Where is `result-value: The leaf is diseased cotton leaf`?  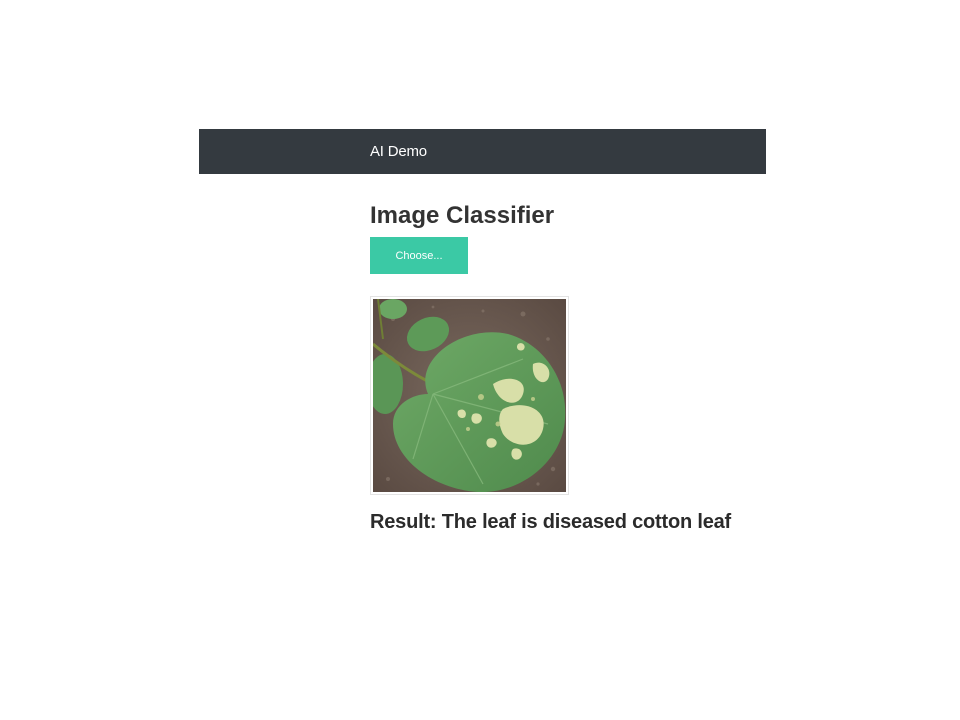 result-value: The leaf is diseased cotton leaf is located at coordinates (586, 522).